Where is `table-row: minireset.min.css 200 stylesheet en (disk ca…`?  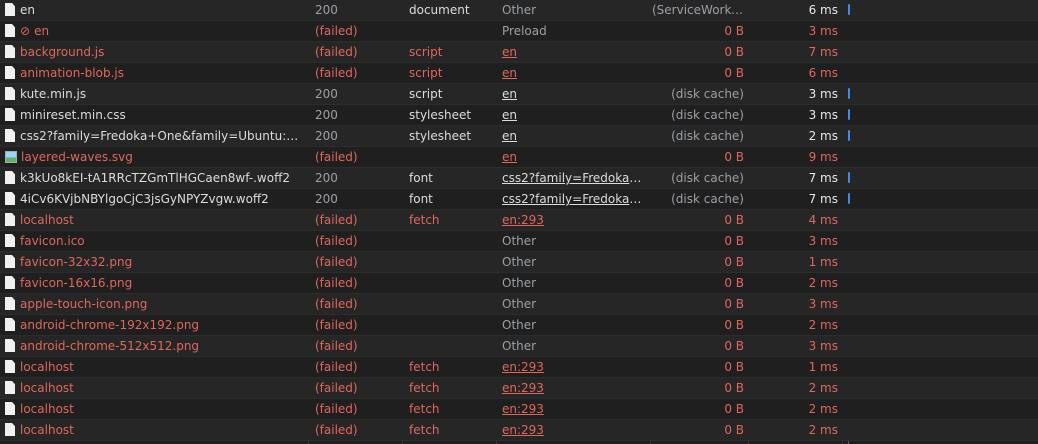
table-row: minireset.min.css 200 stylesheet en (disk ca… is located at coordinates (519, 115).